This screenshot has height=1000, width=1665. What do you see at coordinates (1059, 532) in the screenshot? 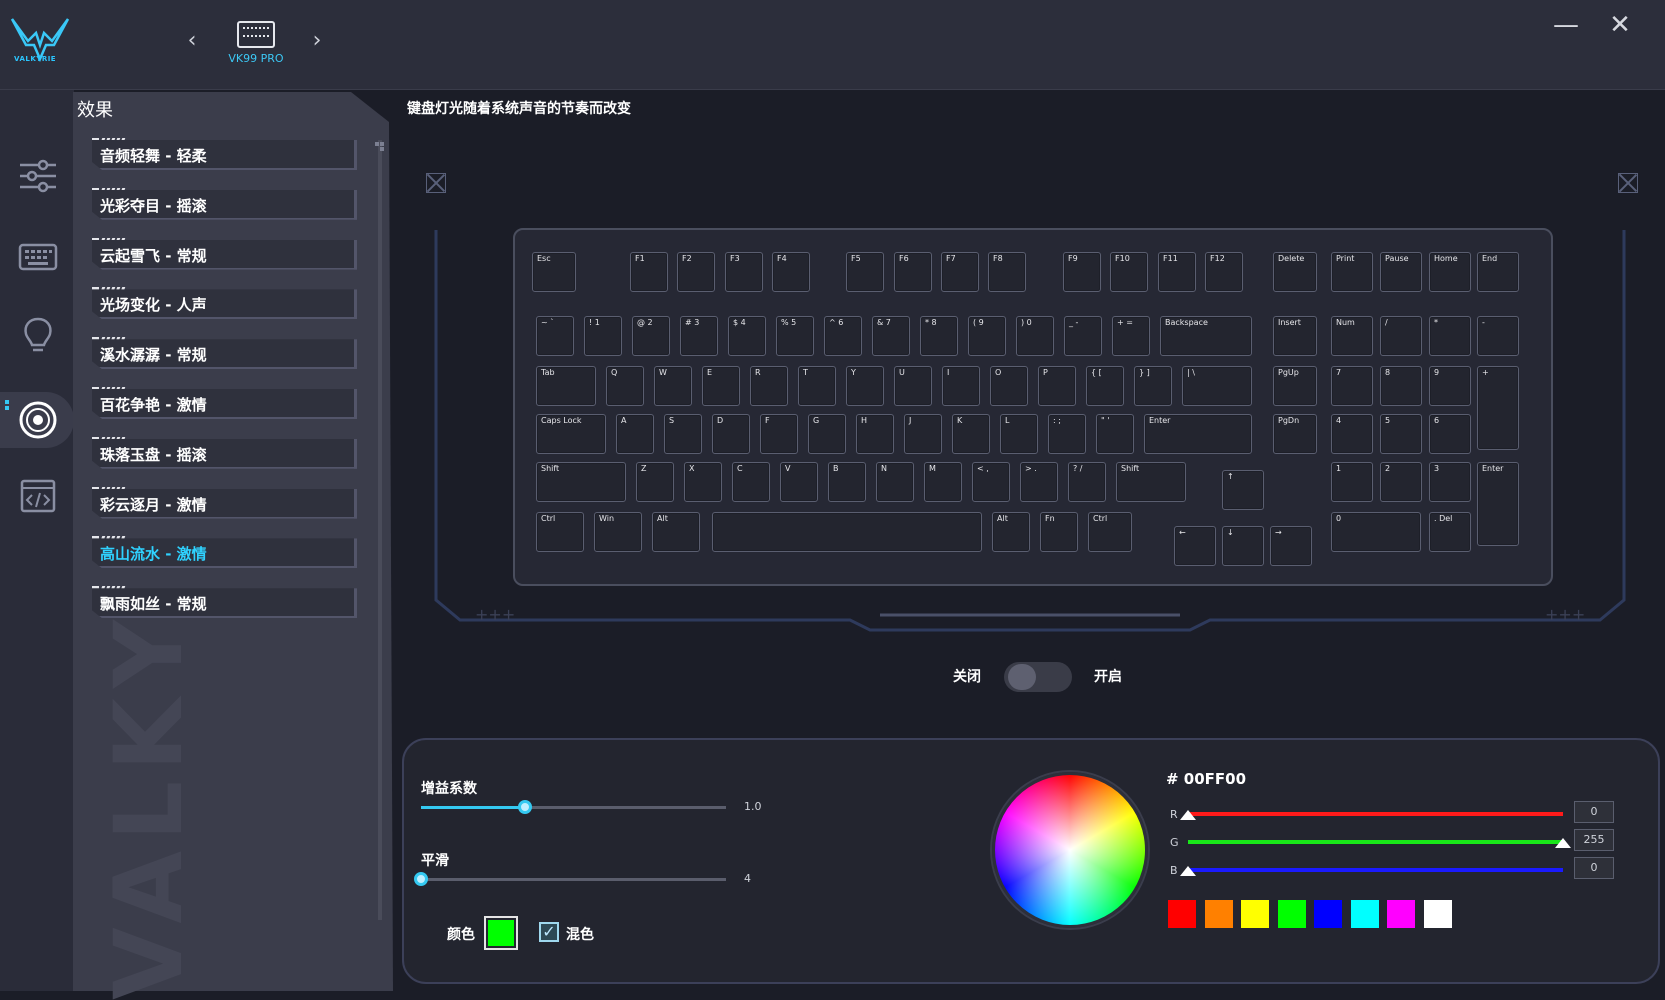
I see `key: Fn` at bounding box center [1059, 532].